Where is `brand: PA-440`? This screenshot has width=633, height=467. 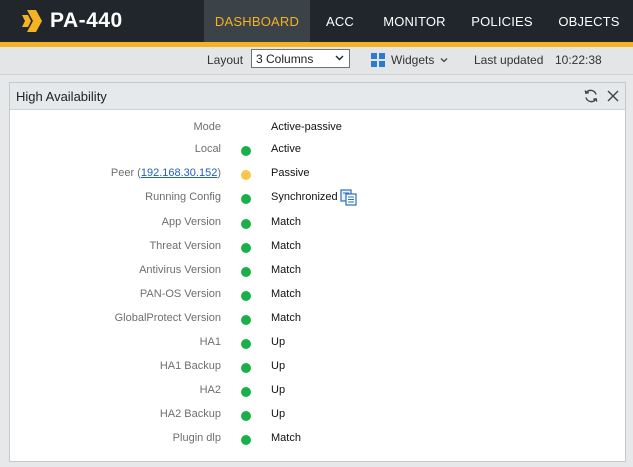
brand: PA-440 is located at coordinates (71, 21).